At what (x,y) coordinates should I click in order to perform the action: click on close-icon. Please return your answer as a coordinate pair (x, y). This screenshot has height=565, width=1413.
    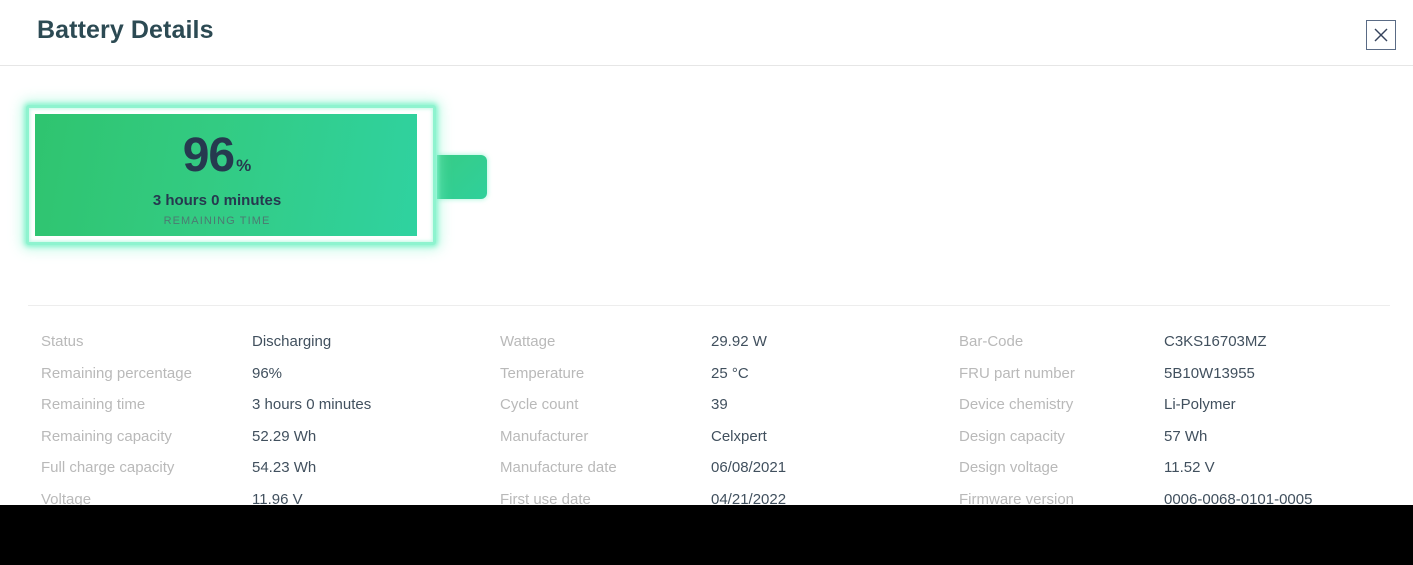
    Looking at the image, I should click on (1381, 35).